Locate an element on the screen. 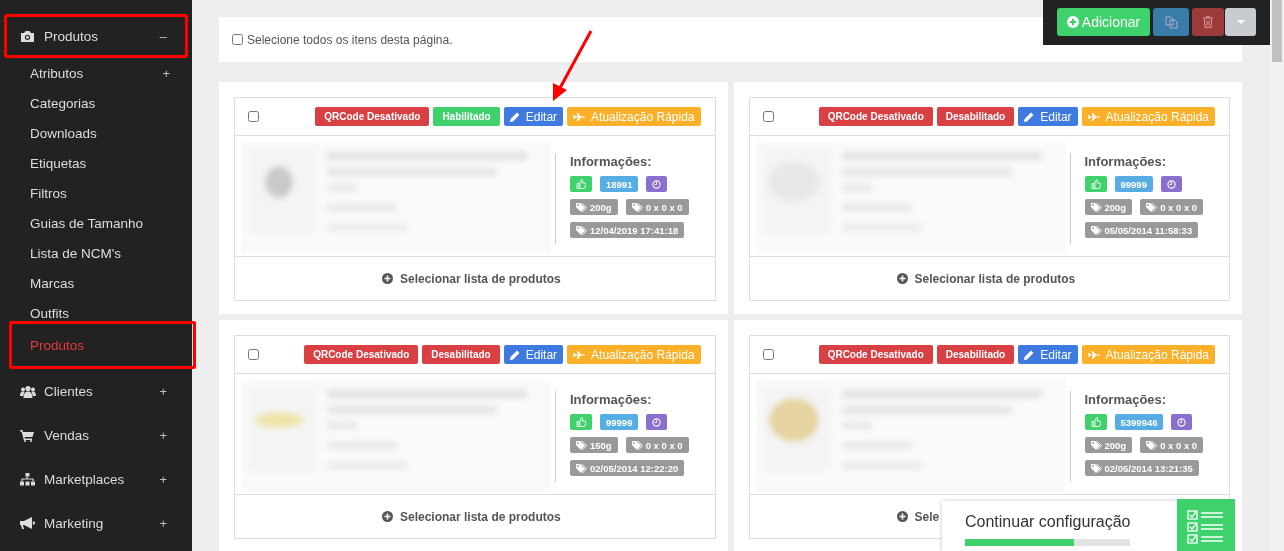 The image size is (1284, 551). sidebar-item: Atributos + is located at coordinates (96, 73).